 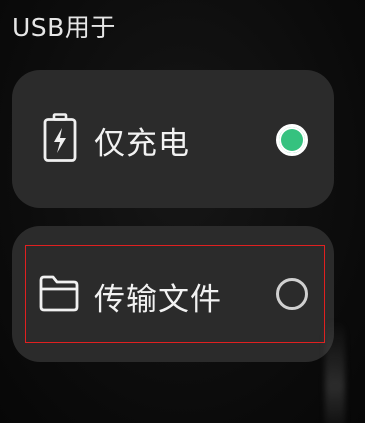 What do you see at coordinates (60, 137) in the screenshot?
I see `battery-charging-icon` at bounding box center [60, 137].